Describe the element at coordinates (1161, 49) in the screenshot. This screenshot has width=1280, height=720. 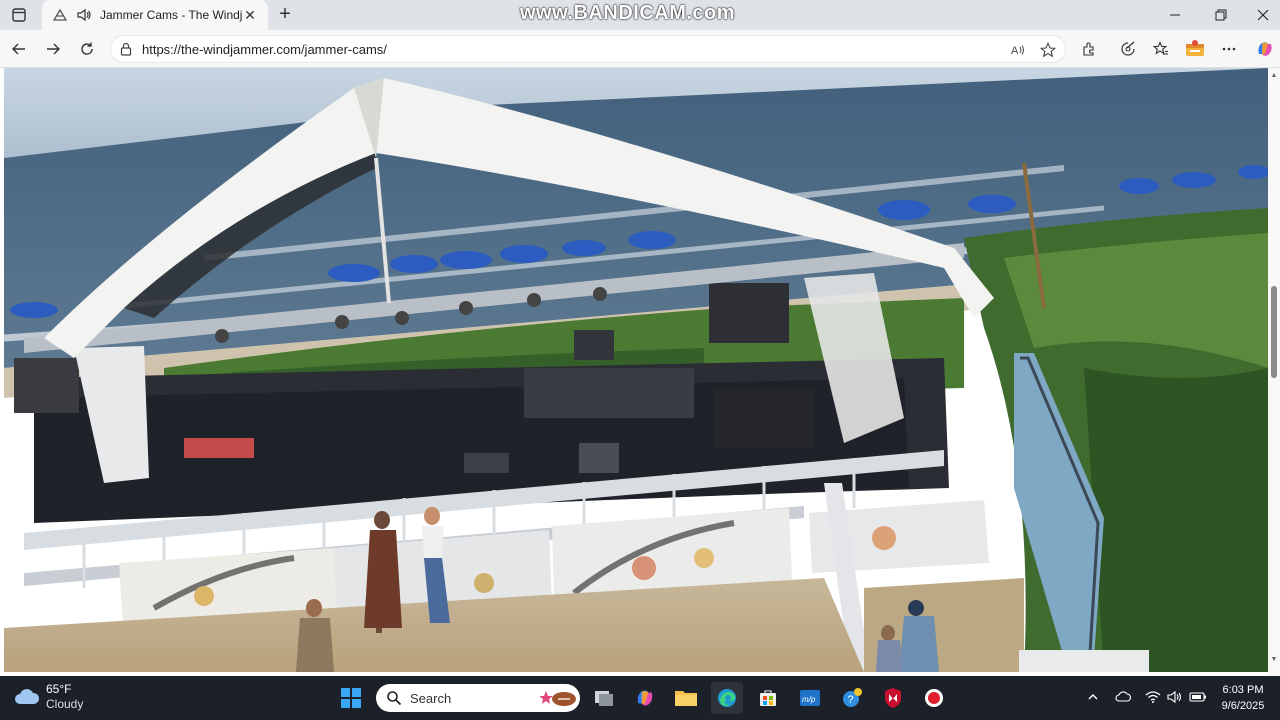
I see `favorites-icon` at that location.